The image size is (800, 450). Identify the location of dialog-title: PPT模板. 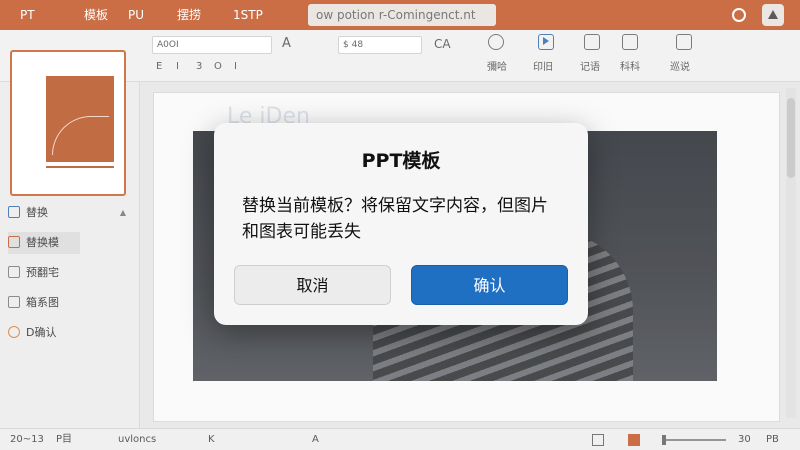
(401, 161).